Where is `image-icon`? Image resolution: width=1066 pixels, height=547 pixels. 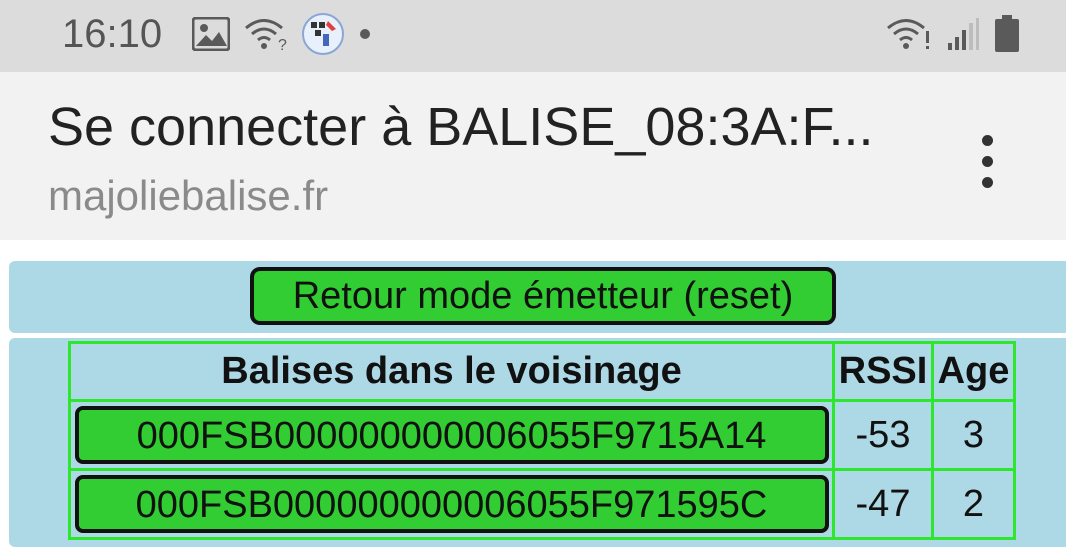 image-icon is located at coordinates (211, 36).